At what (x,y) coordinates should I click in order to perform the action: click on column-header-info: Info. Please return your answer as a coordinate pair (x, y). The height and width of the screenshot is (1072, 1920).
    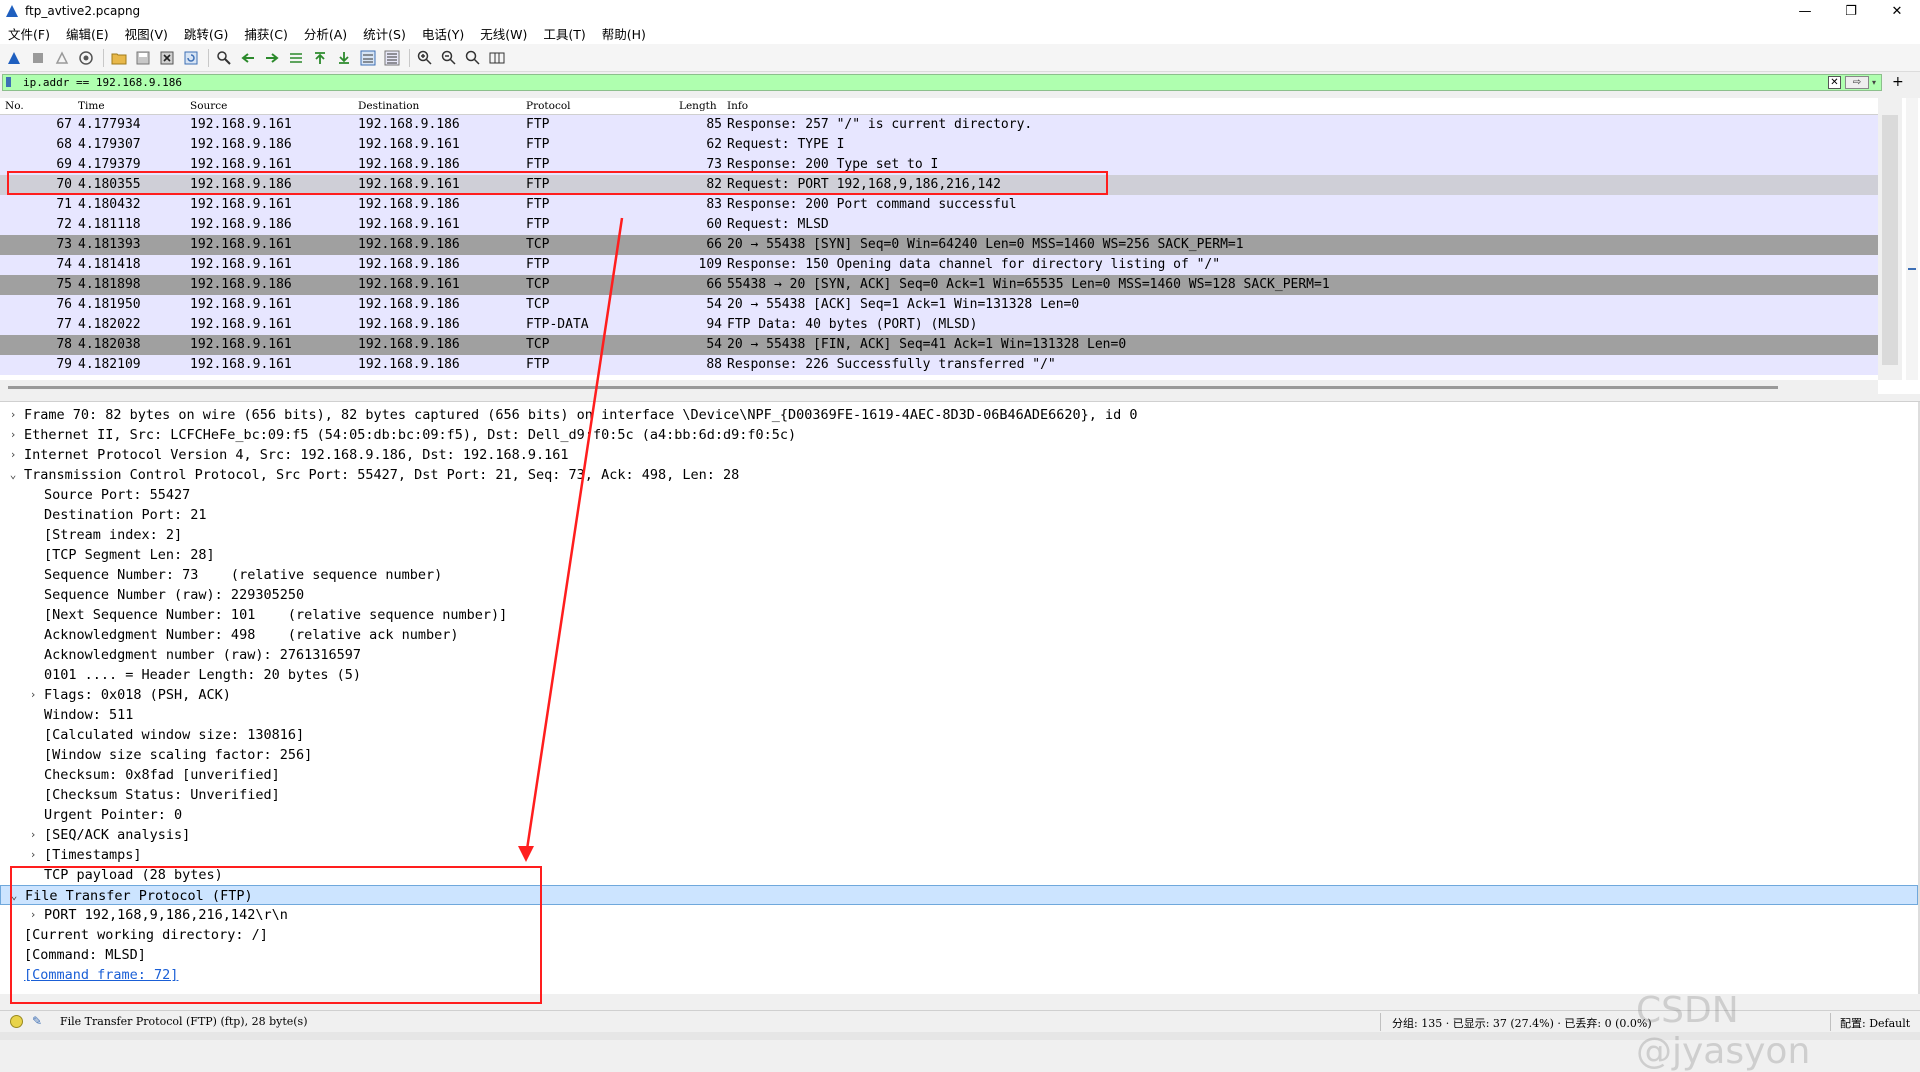
    Looking at the image, I should click on (737, 106).